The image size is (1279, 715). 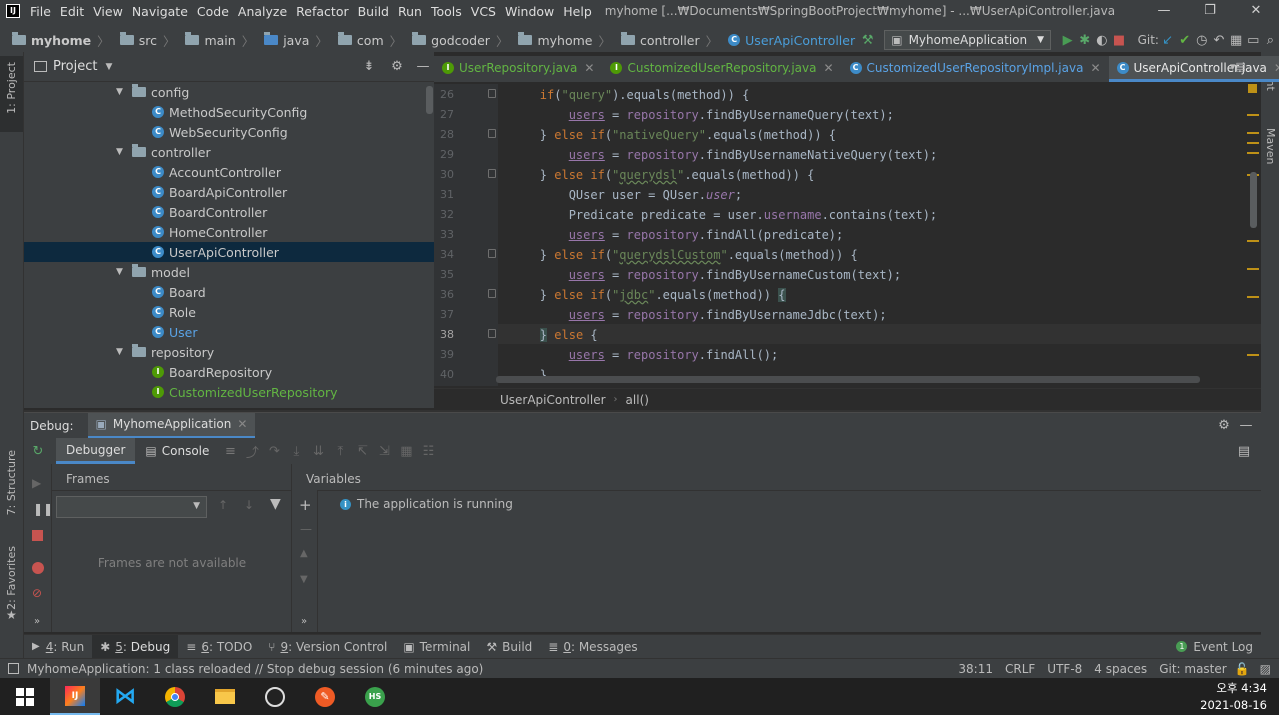 What do you see at coordinates (11, 578) in the screenshot?
I see `favorites-tool-button: 2: Favorites` at bounding box center [11, 578].